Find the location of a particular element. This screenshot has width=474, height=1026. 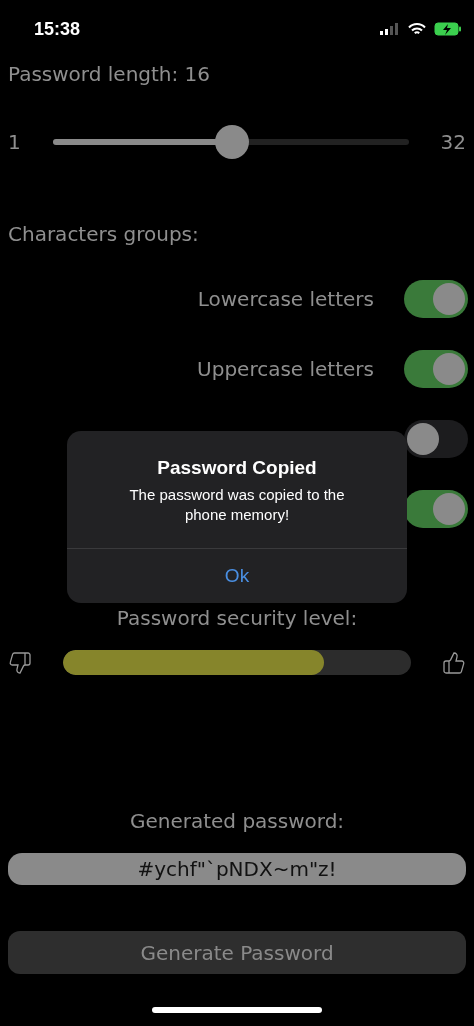

max-label: 32 is located at coordinates (453, 142).